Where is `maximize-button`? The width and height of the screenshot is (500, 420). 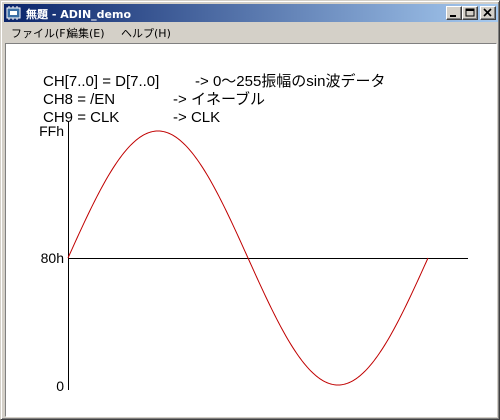
maximize-button is located at coordinates (470, 13).